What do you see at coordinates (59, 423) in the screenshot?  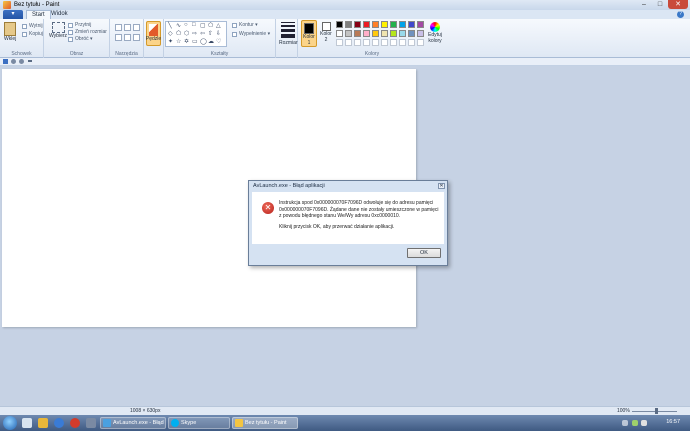 I see `media-player-taskbar-icon` at bounding box center [59, 423].